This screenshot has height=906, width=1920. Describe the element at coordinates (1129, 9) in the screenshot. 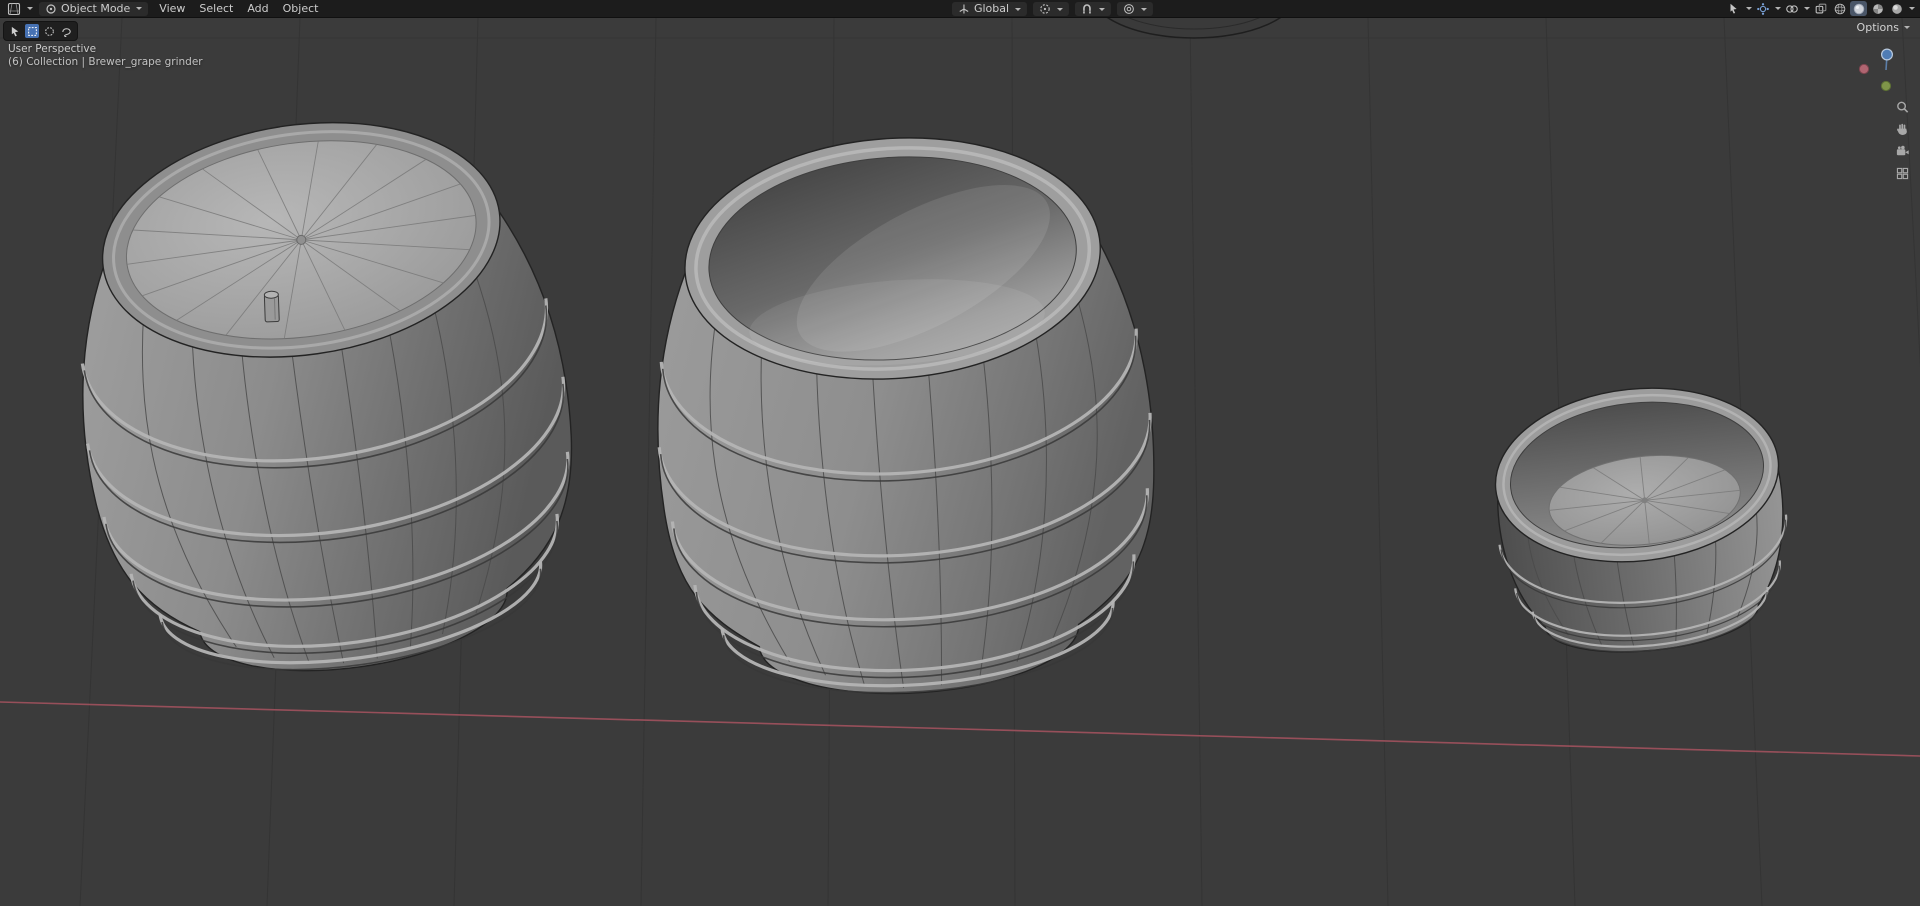

I see `proportional-editing-icon` at that location.